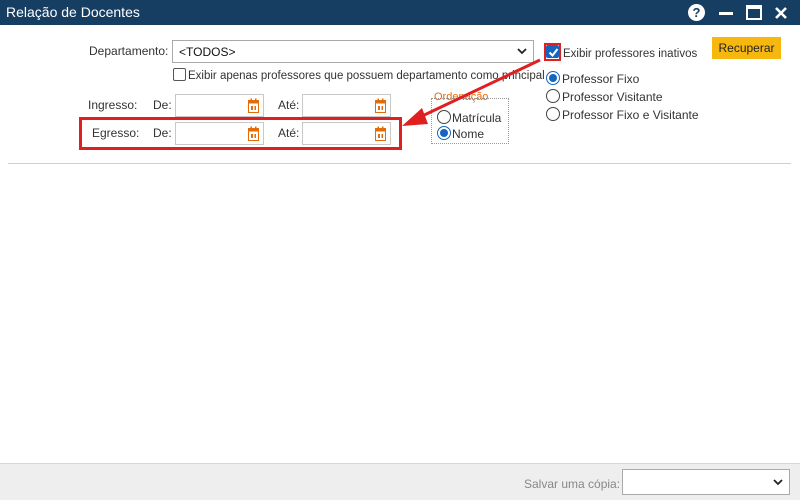 Image resolution: width=800 pixels, height=500 pixels. What do you see at coordinates (346, 133) in the screenshot?
I see `egresso-ate-input` at bounding box center [346, 133].